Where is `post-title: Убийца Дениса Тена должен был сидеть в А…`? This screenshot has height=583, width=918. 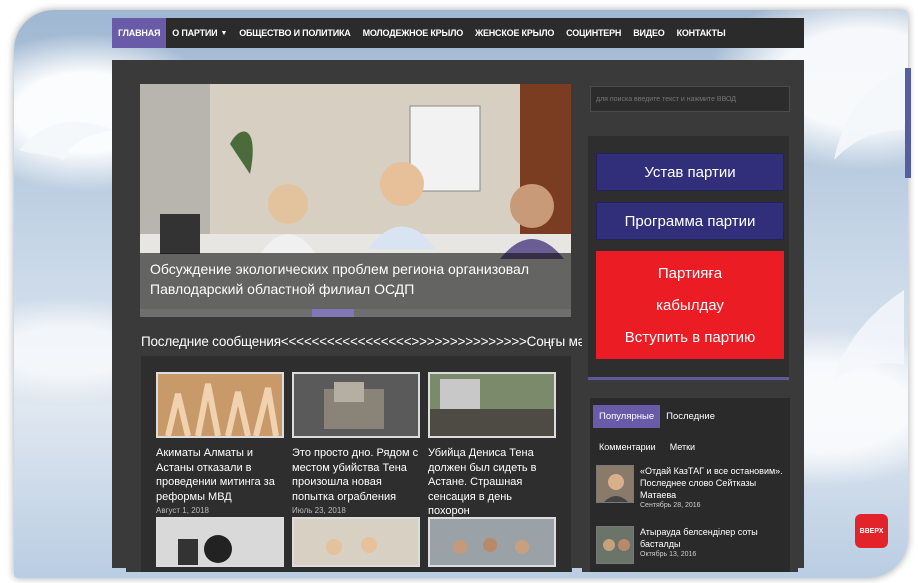
post-title: Убийца Дениса Тена должен был сидеть в А… is located at coordinates (492, 482).